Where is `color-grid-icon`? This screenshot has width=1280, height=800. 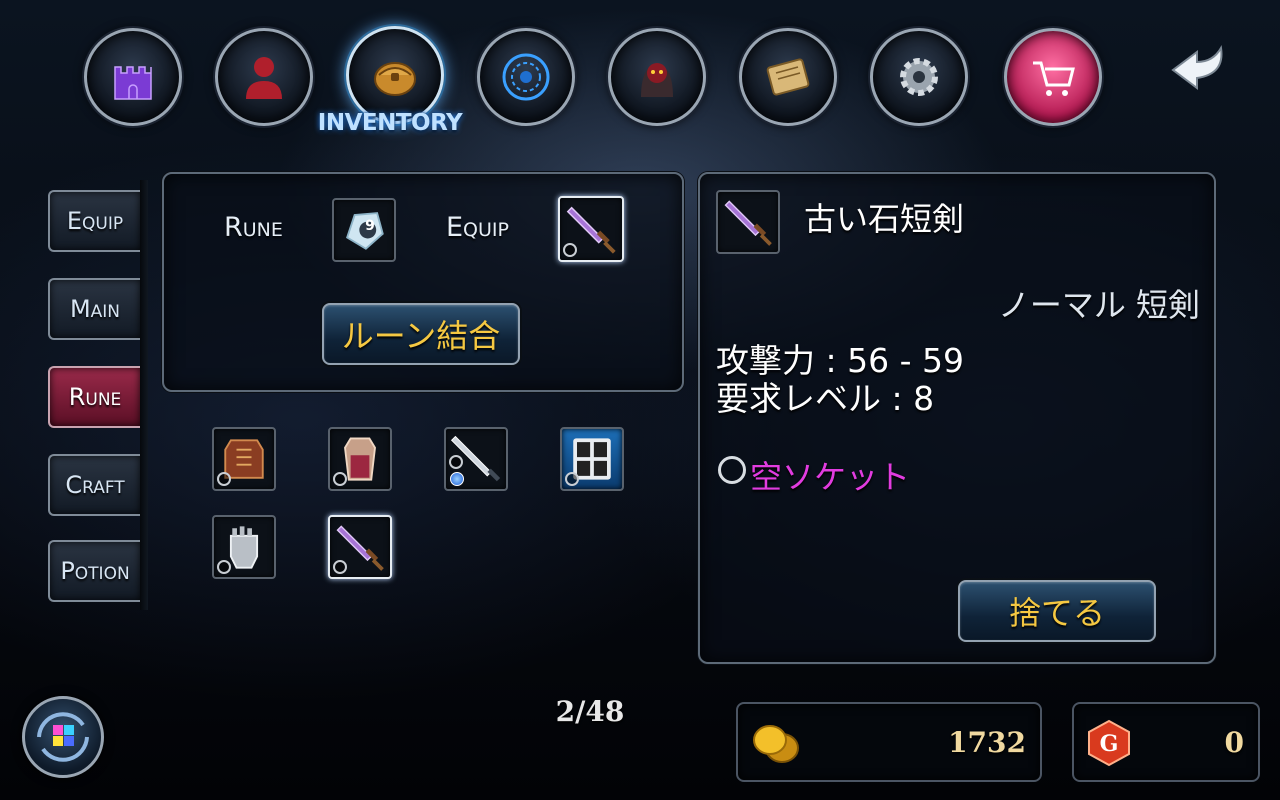 color-grid-icon is located at coordinates (63, 737).